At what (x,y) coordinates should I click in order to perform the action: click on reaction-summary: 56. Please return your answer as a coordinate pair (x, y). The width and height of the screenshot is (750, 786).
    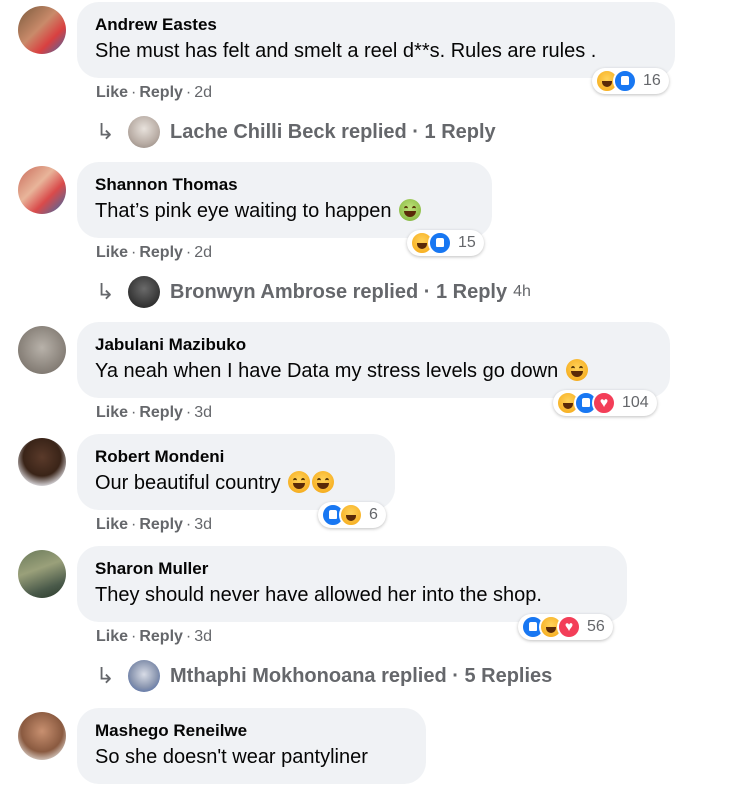
    Looking at the image, I should click on (565, 627).